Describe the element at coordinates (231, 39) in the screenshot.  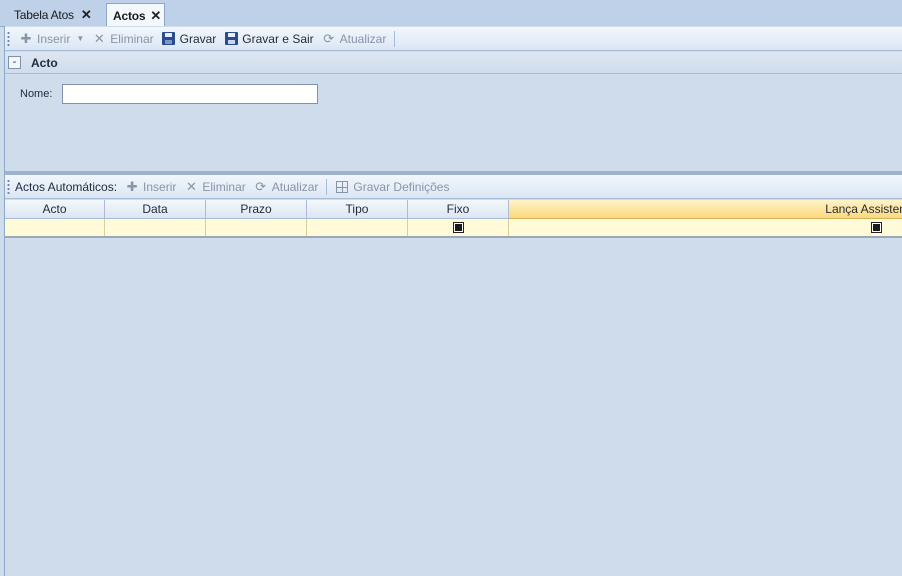
I see `floppy-disk-exit-icon` at that location.